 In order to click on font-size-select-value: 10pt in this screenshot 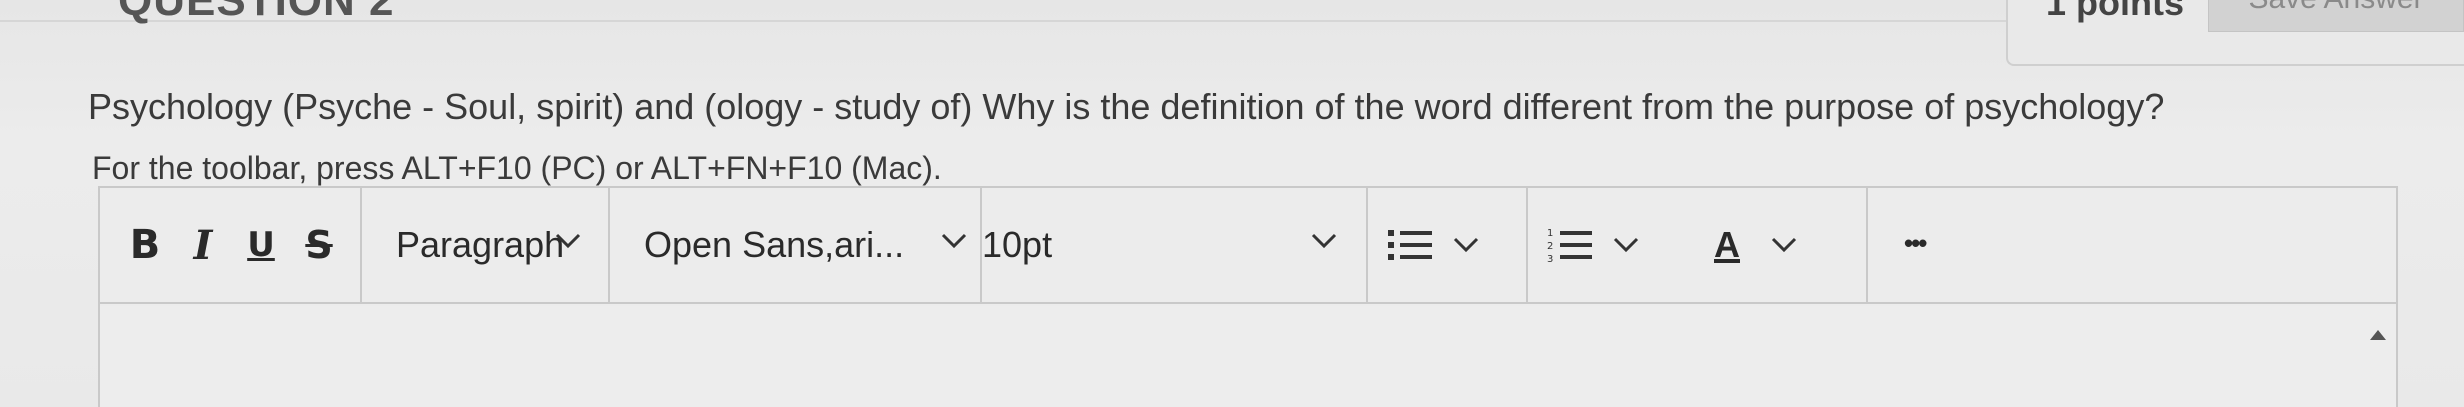, I will do `click(1017, 244)`.